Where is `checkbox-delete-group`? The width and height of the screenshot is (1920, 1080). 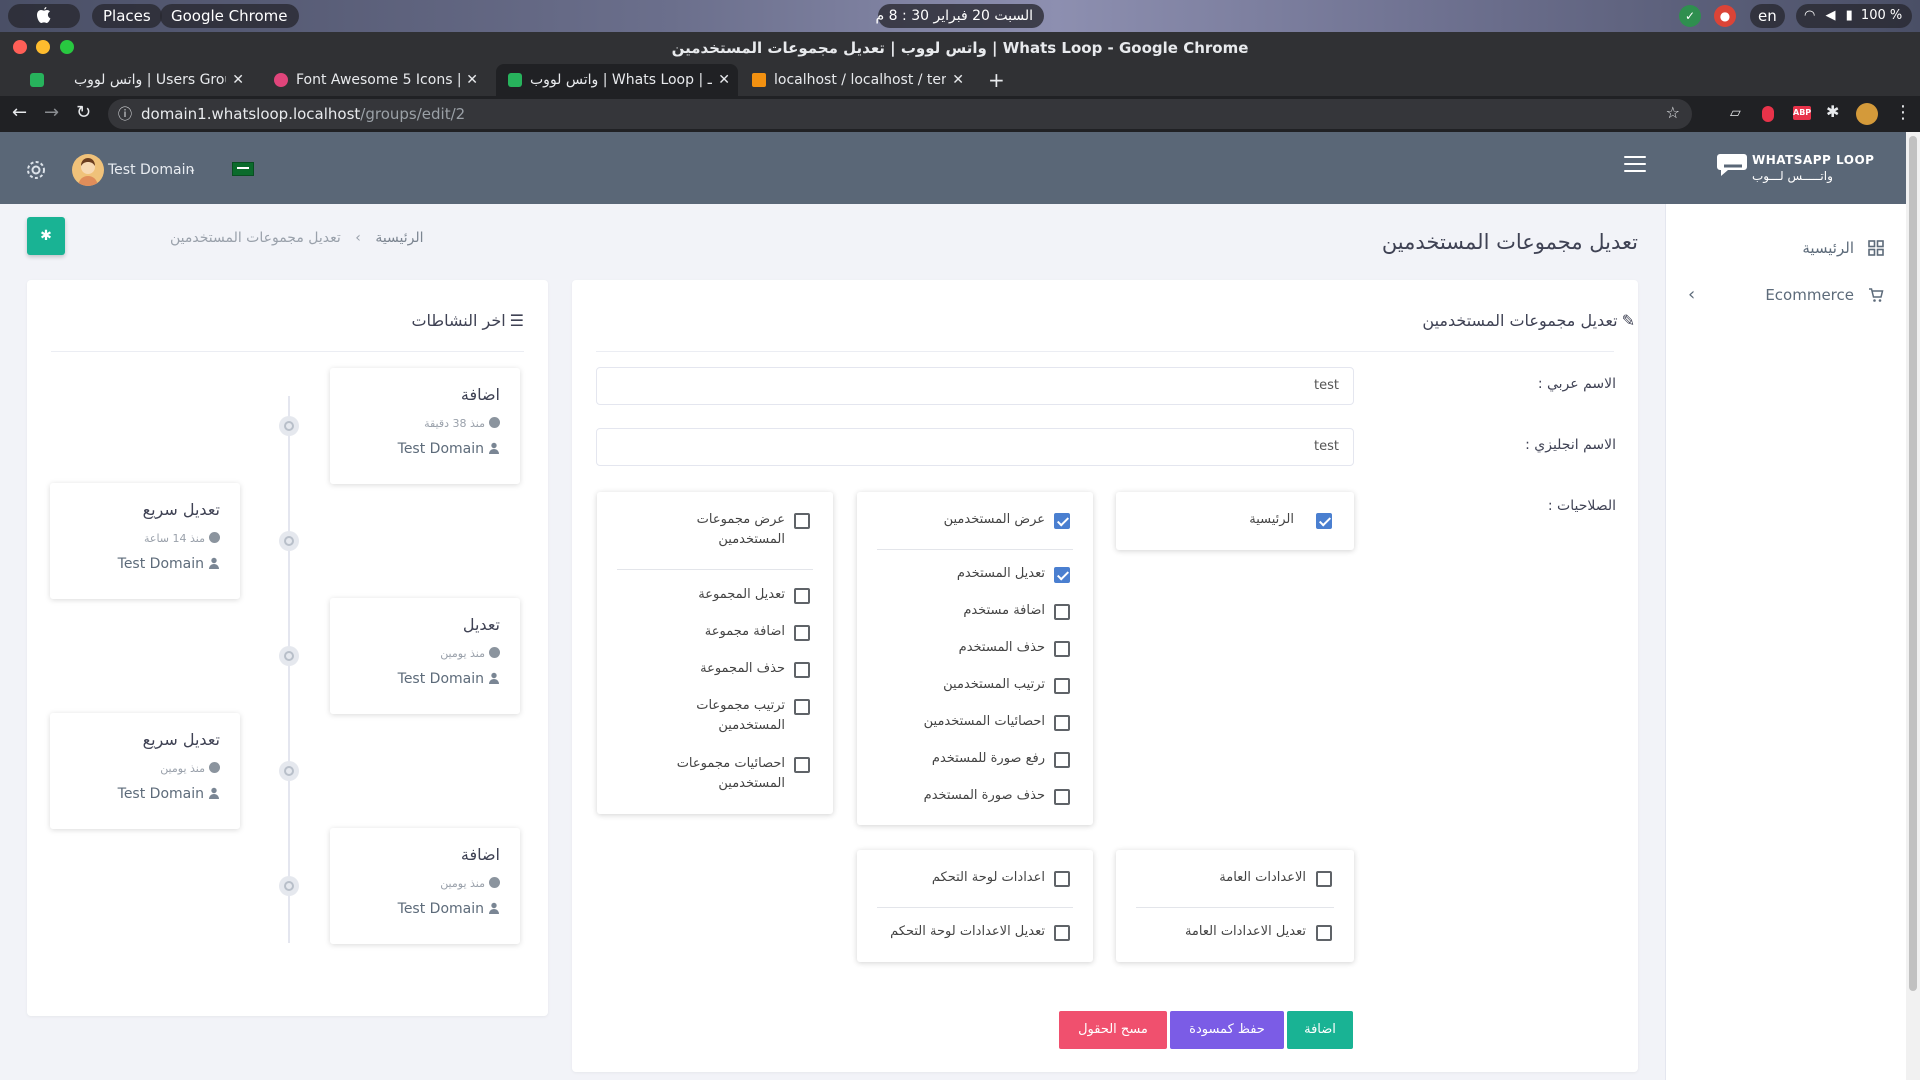
checkbox-delete-group is located at coordinates (802, 670).